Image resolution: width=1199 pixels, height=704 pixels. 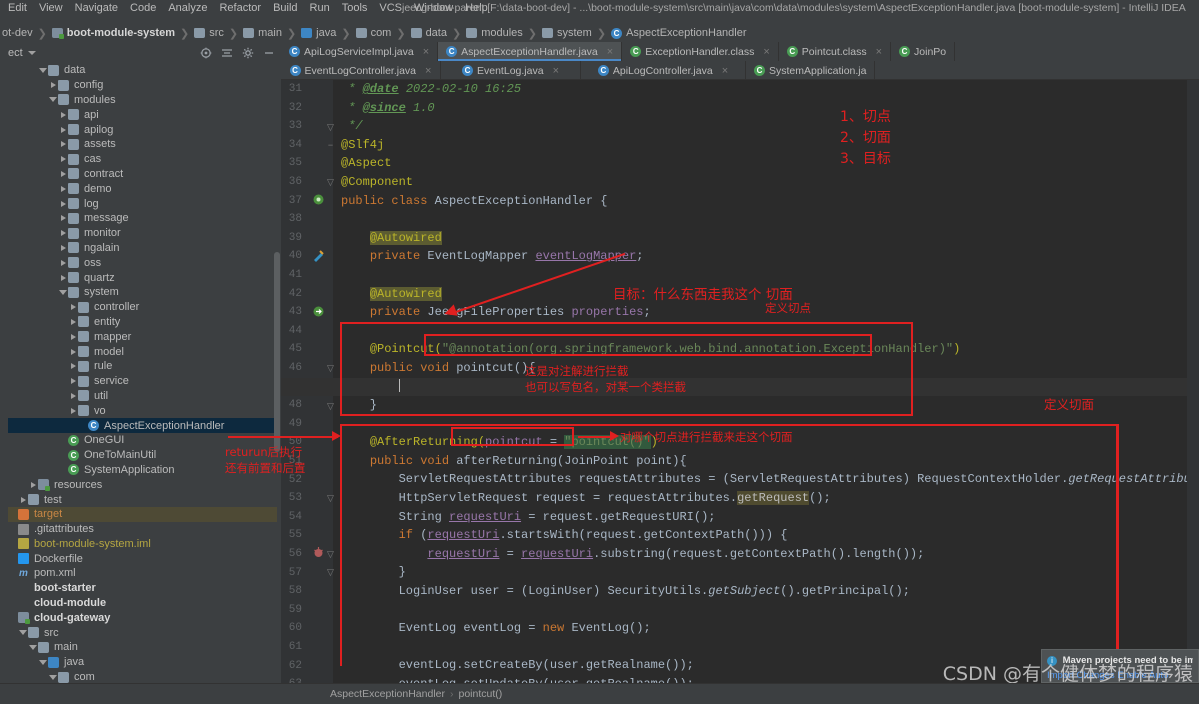 What do you see at coordinates (113, 33) in the screenshot?
I see `breadcrumb-item-boot-module-system: boot-module-system` at bounding box center [113, 33].